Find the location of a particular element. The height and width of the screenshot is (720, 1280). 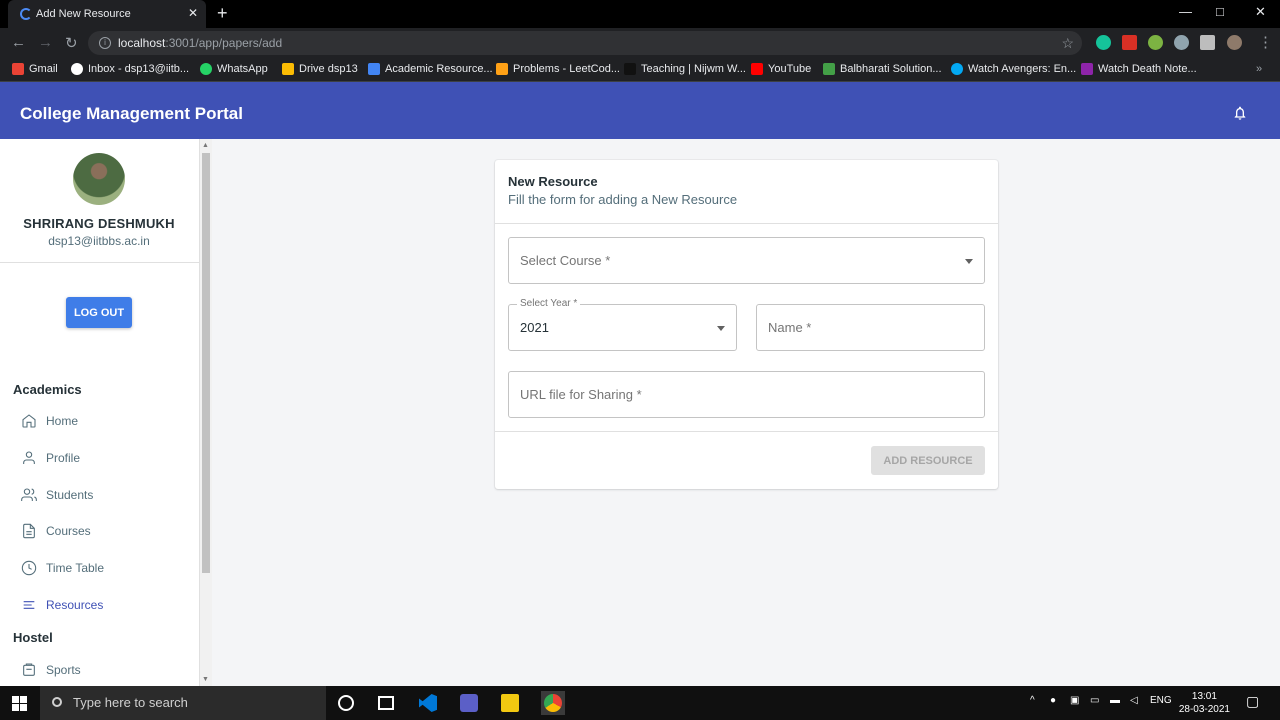

year-dropdown-icon is located at coordinates (721, 328).